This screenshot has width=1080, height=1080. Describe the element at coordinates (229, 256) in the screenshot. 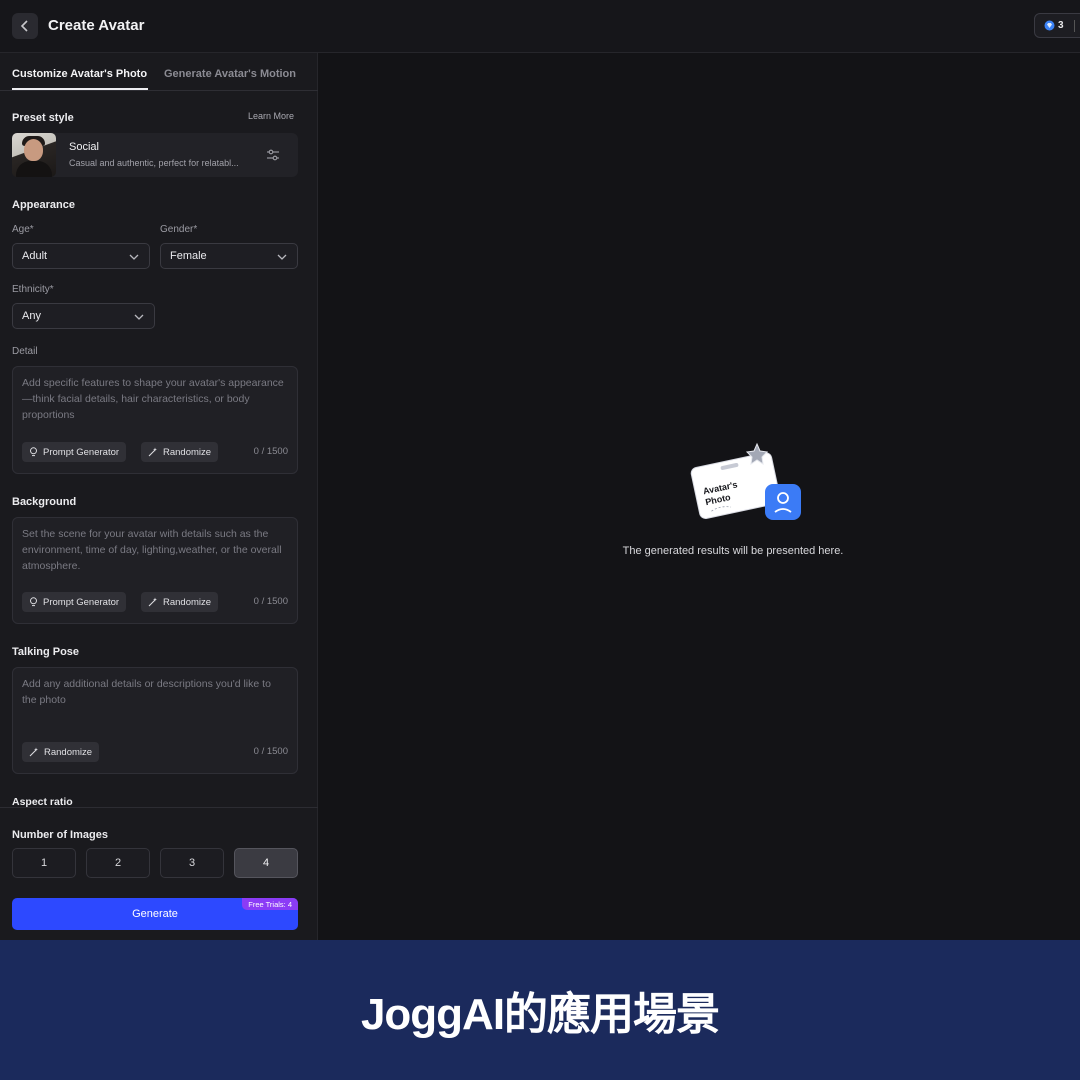

I see `gender-select: Female` at that location.